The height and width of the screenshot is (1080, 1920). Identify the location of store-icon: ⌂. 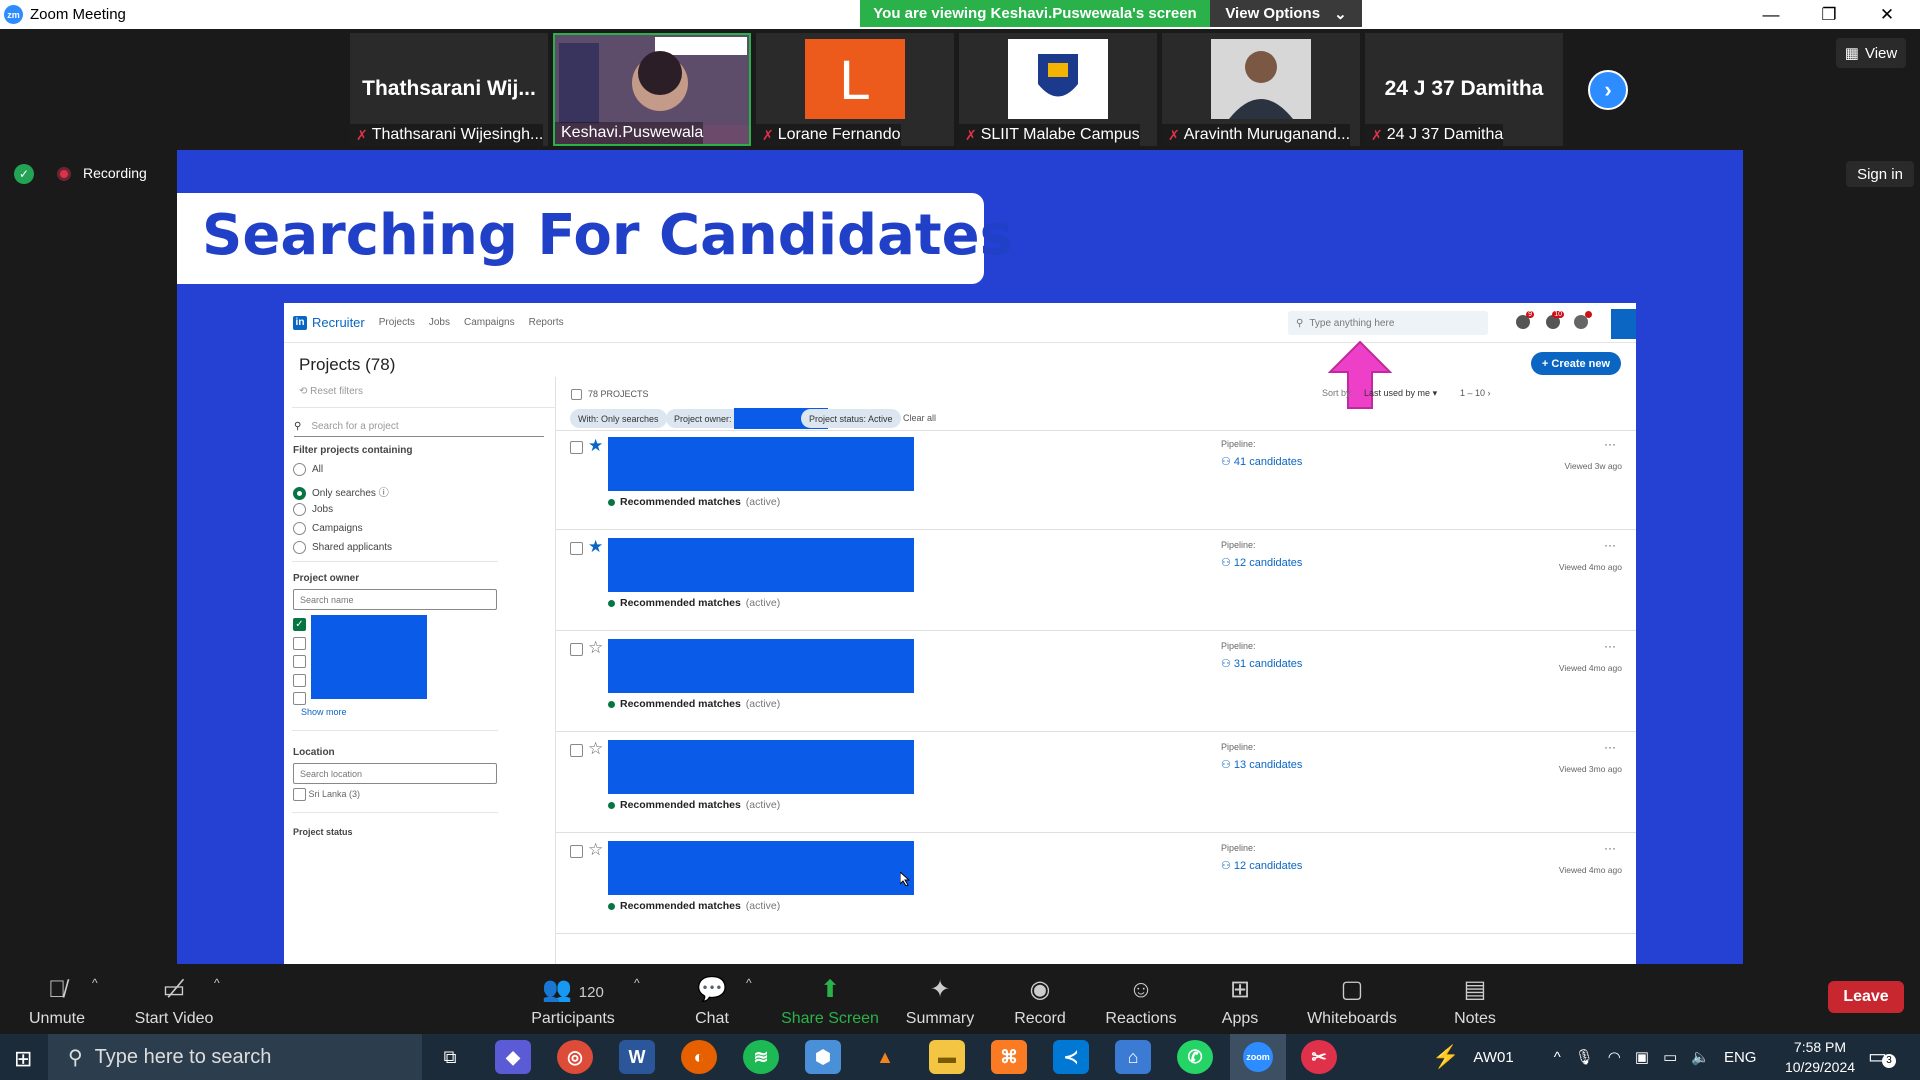
(1133, 1057).